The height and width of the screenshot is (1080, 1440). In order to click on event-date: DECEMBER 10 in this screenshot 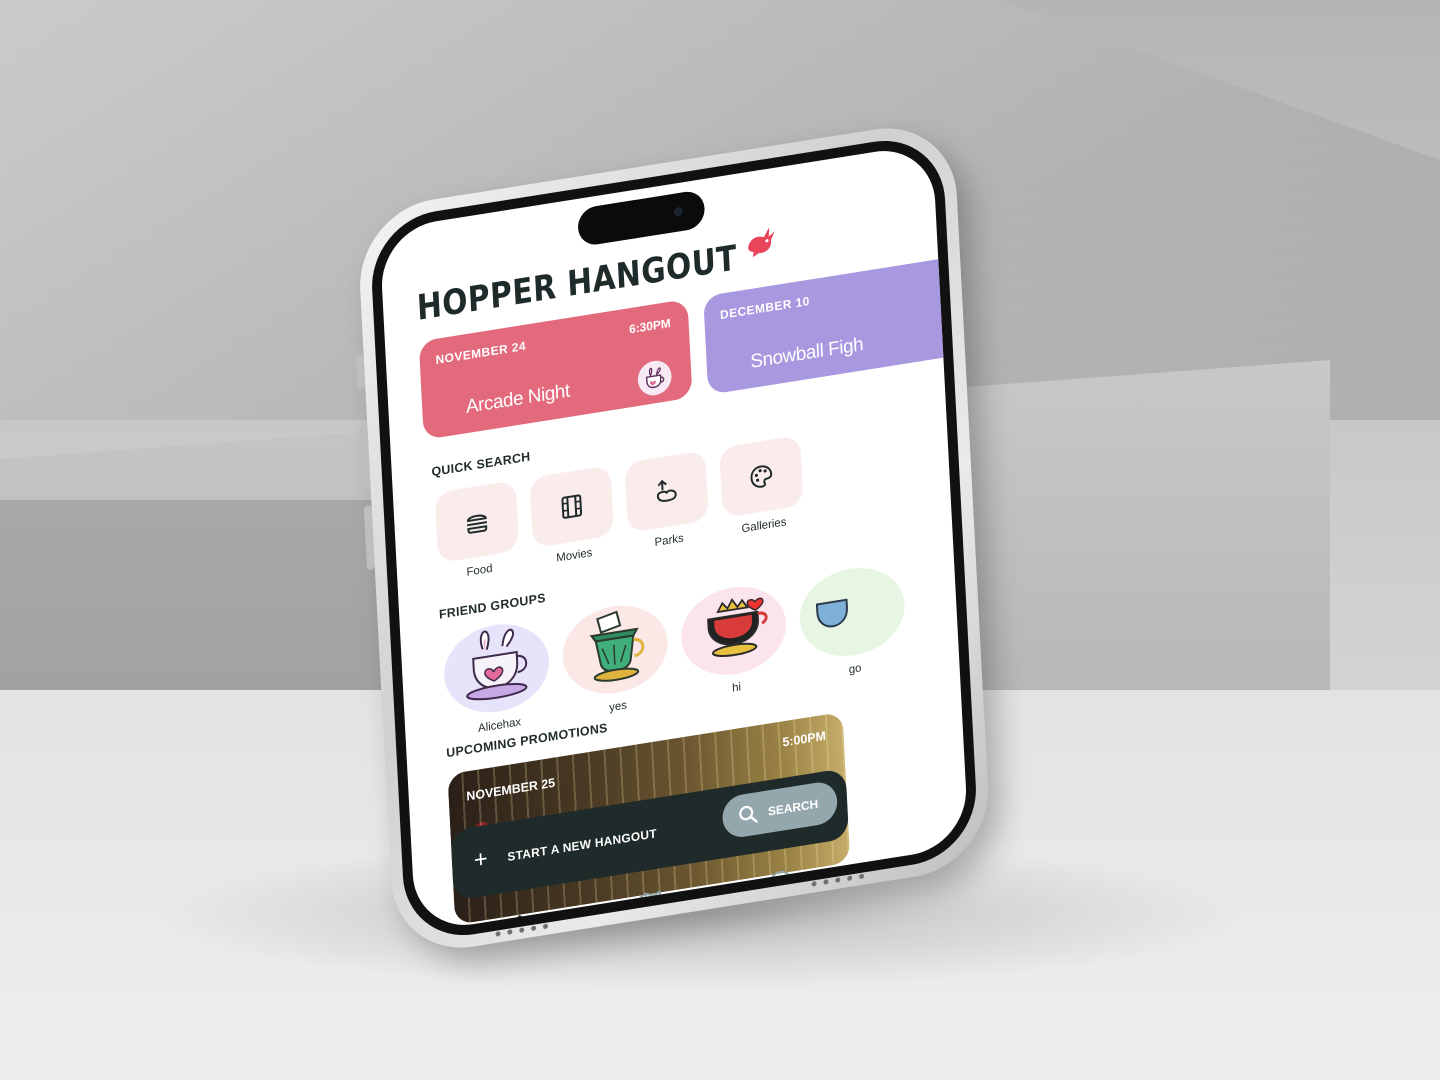, I will do `click(765, 308)`.